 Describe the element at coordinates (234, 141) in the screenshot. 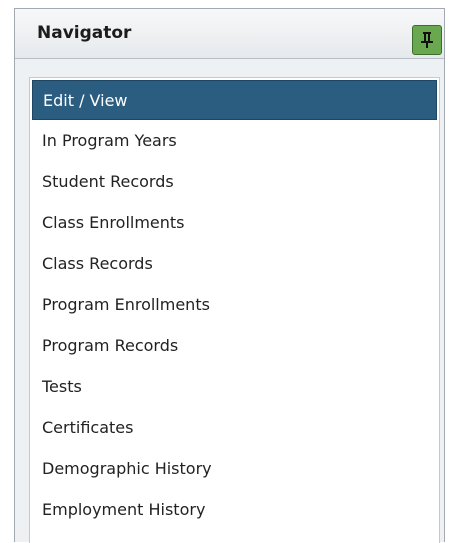

I see `nav-item-in-program-years: In Program Years` at that location.